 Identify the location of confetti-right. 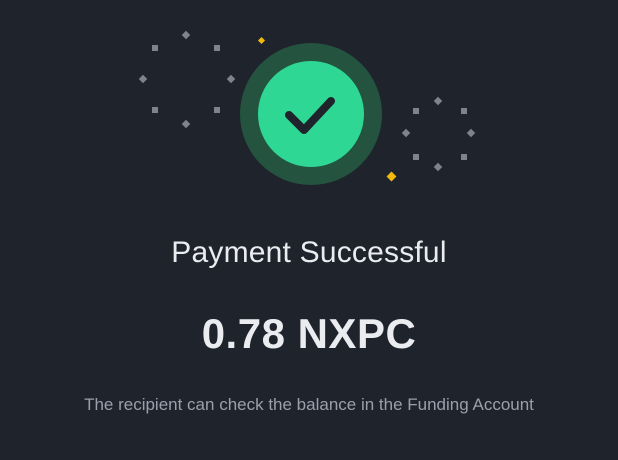
(438, 134).